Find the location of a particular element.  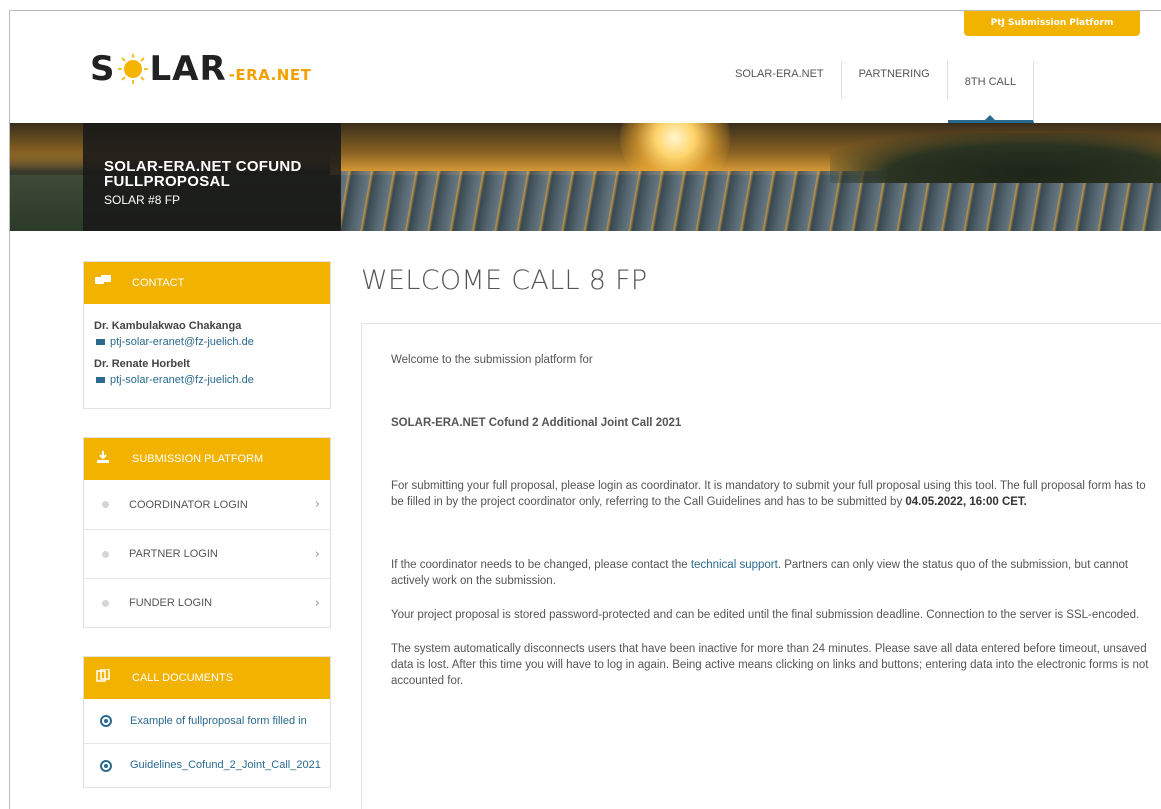

ptj-submission-platform-tab: PtJ Submission Platform is located at coordinates (1052, 23).